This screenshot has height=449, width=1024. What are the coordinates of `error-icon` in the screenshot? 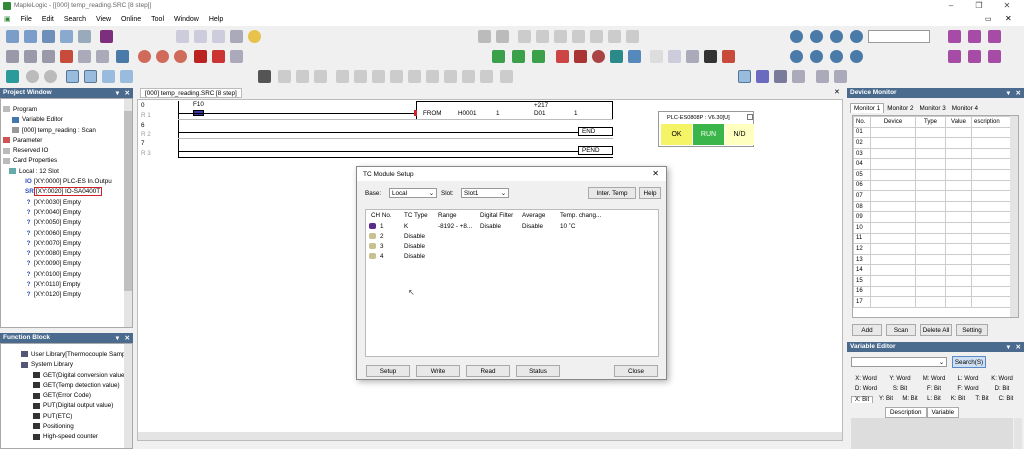 It's located at (218, 56).